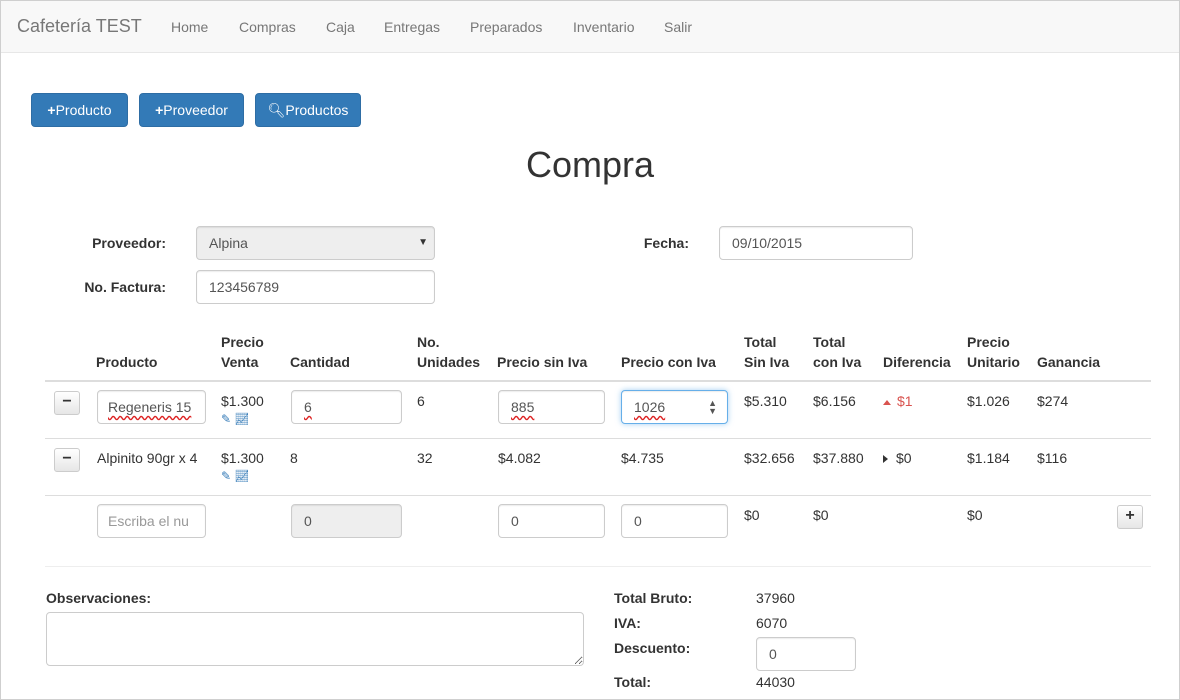  I want to click on total-con-iva: $37.880, so click(838, 458).